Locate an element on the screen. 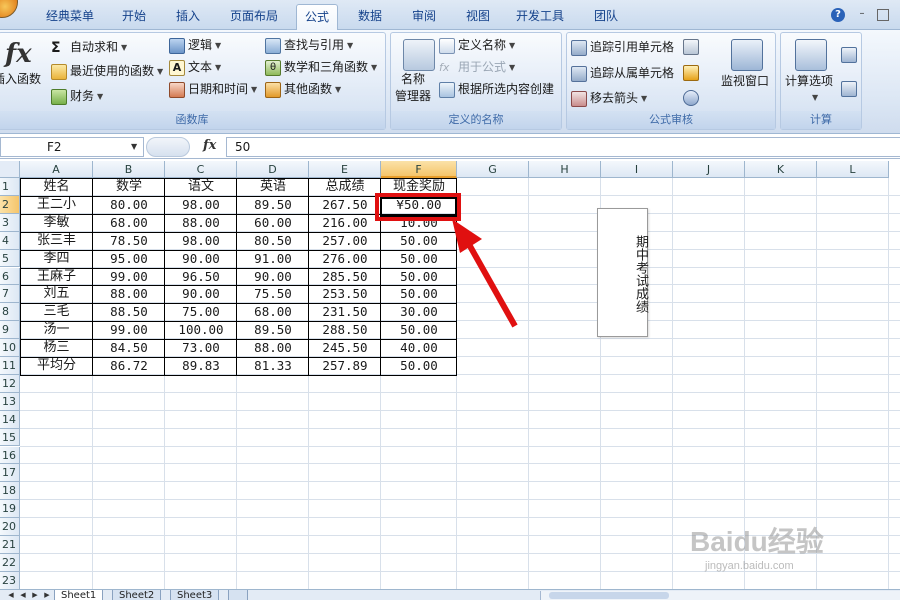 The image size is (900, 600). other-functions-button: 其他函数 ▼ is located at coordinates (303, 89).